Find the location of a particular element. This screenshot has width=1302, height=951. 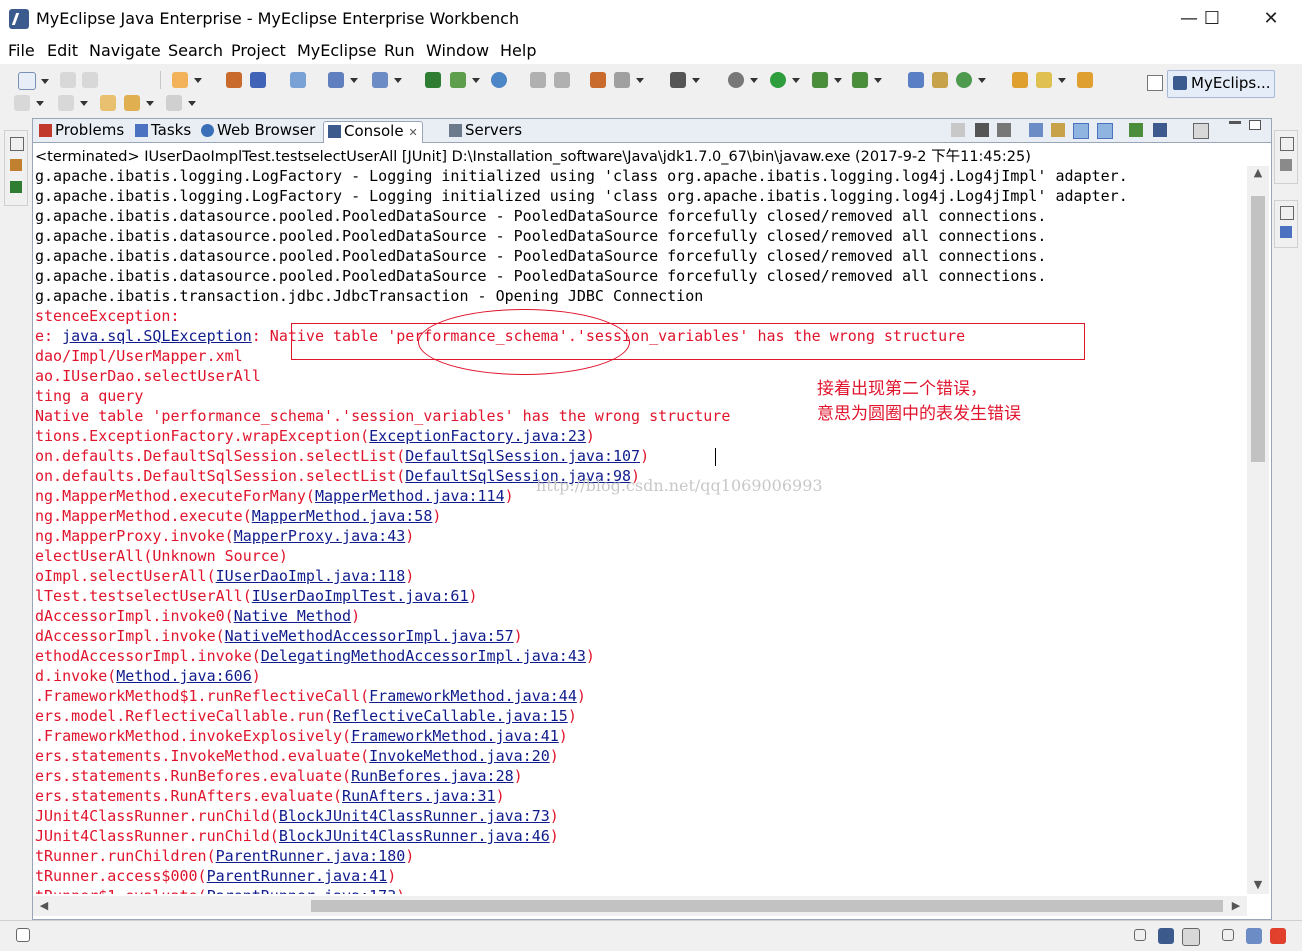

deploy-icon is located at coordinates (234, 80).